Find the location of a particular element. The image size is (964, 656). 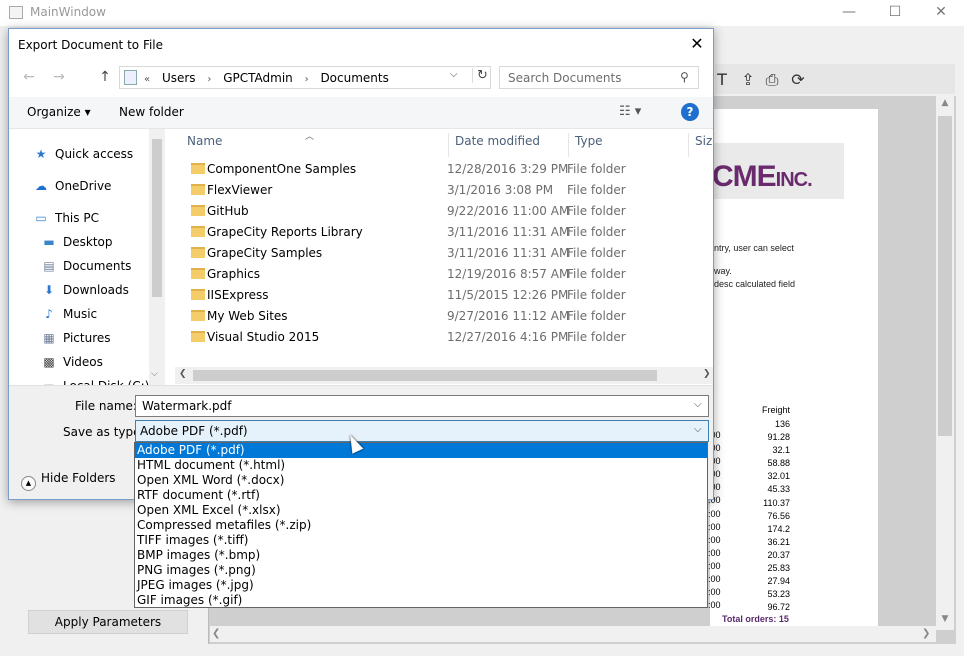

main-close-button: ✕ is located at coordinates (941, 13).